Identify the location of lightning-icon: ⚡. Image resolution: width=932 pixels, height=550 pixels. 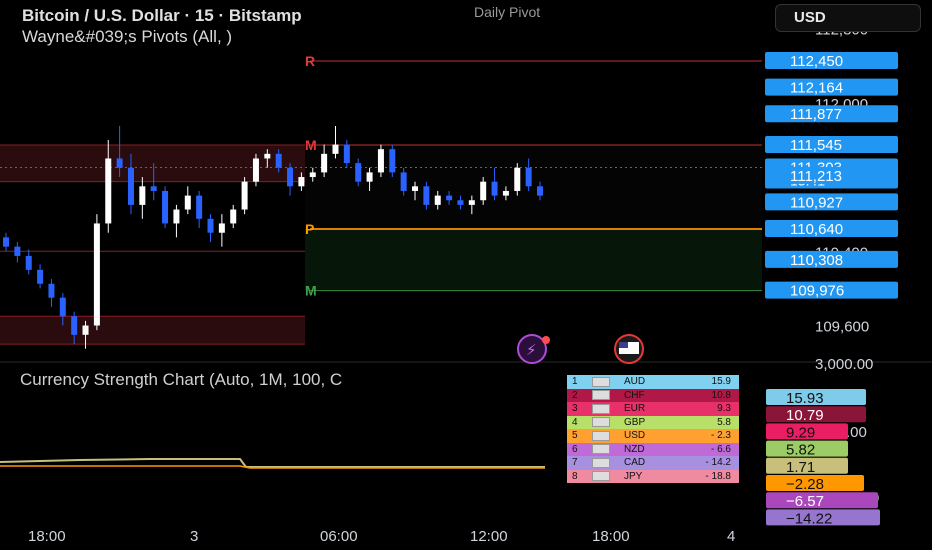
(531, 350).